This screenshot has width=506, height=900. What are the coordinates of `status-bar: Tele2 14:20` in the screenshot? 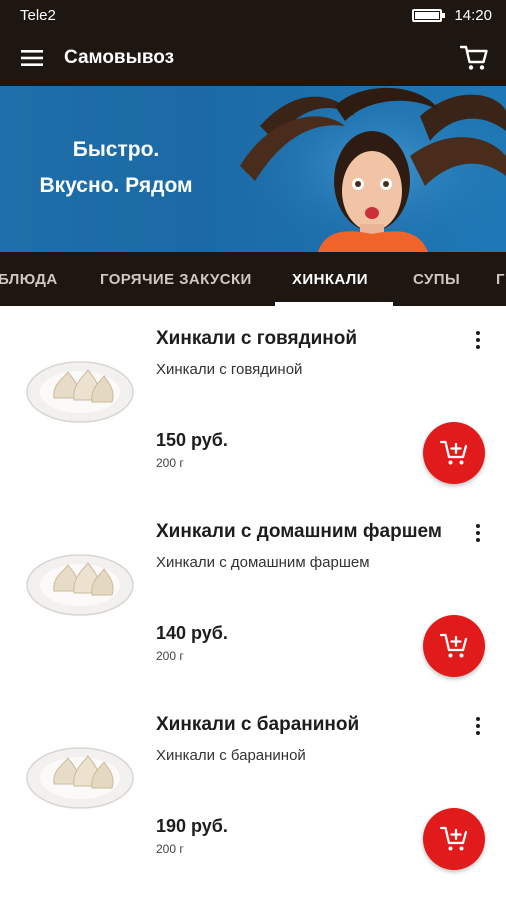 It's located at (253, 15).